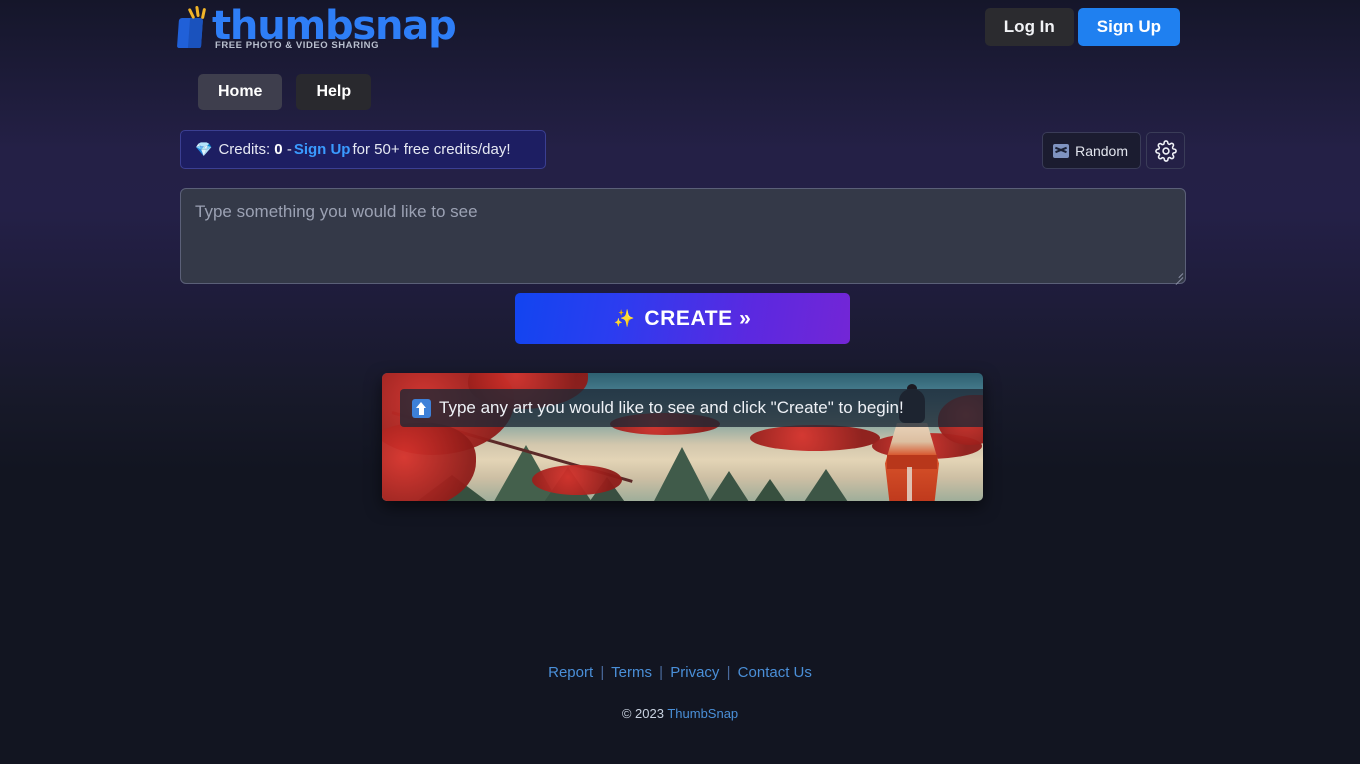 This screenshot has height=764, width=1360. What do you see at coordinates (702, 713) in the screenshot?
I see `copyright-brand-link: ThumbSnap` at bounding box center [702, 713].